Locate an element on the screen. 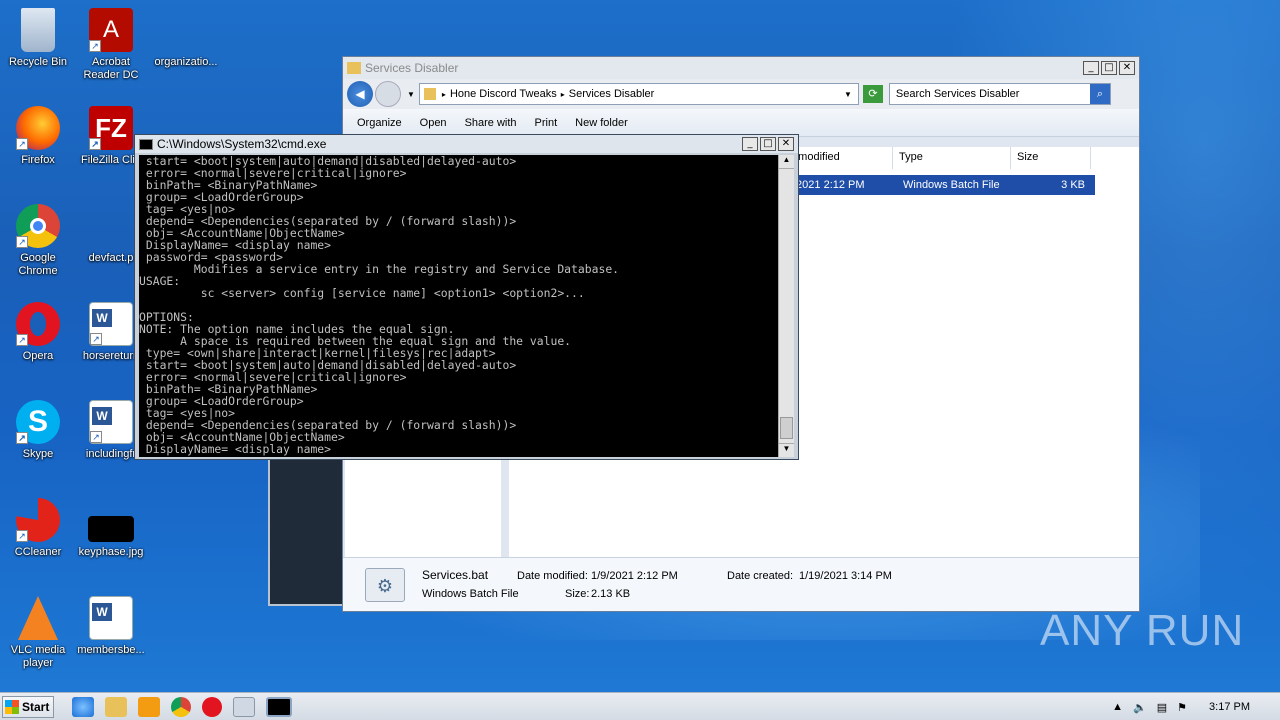  details-date-modified: 1/9/2021 2:12 PM is located at coordinates (634, 576).